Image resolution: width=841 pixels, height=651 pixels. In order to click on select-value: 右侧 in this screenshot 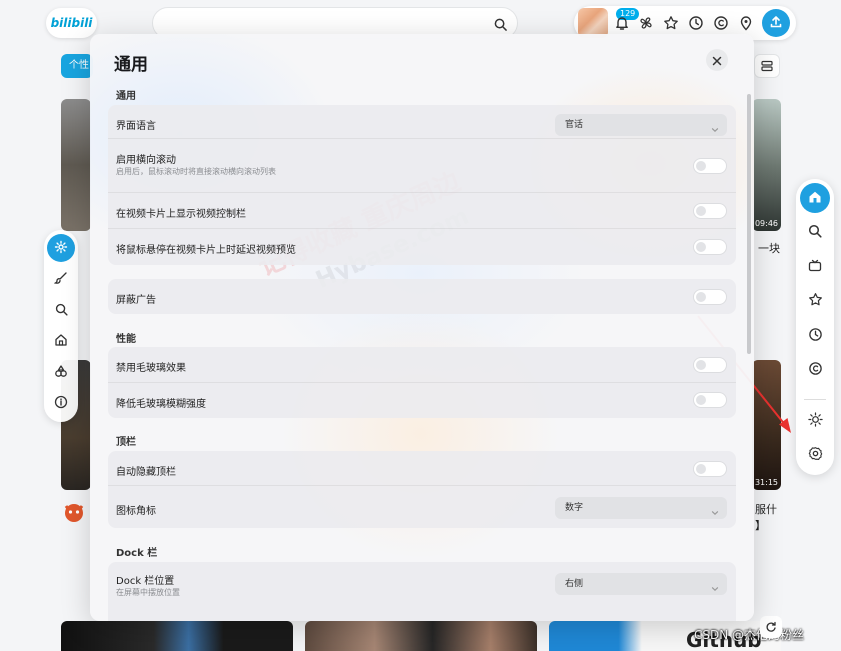, I will do `click(574, 584)`.